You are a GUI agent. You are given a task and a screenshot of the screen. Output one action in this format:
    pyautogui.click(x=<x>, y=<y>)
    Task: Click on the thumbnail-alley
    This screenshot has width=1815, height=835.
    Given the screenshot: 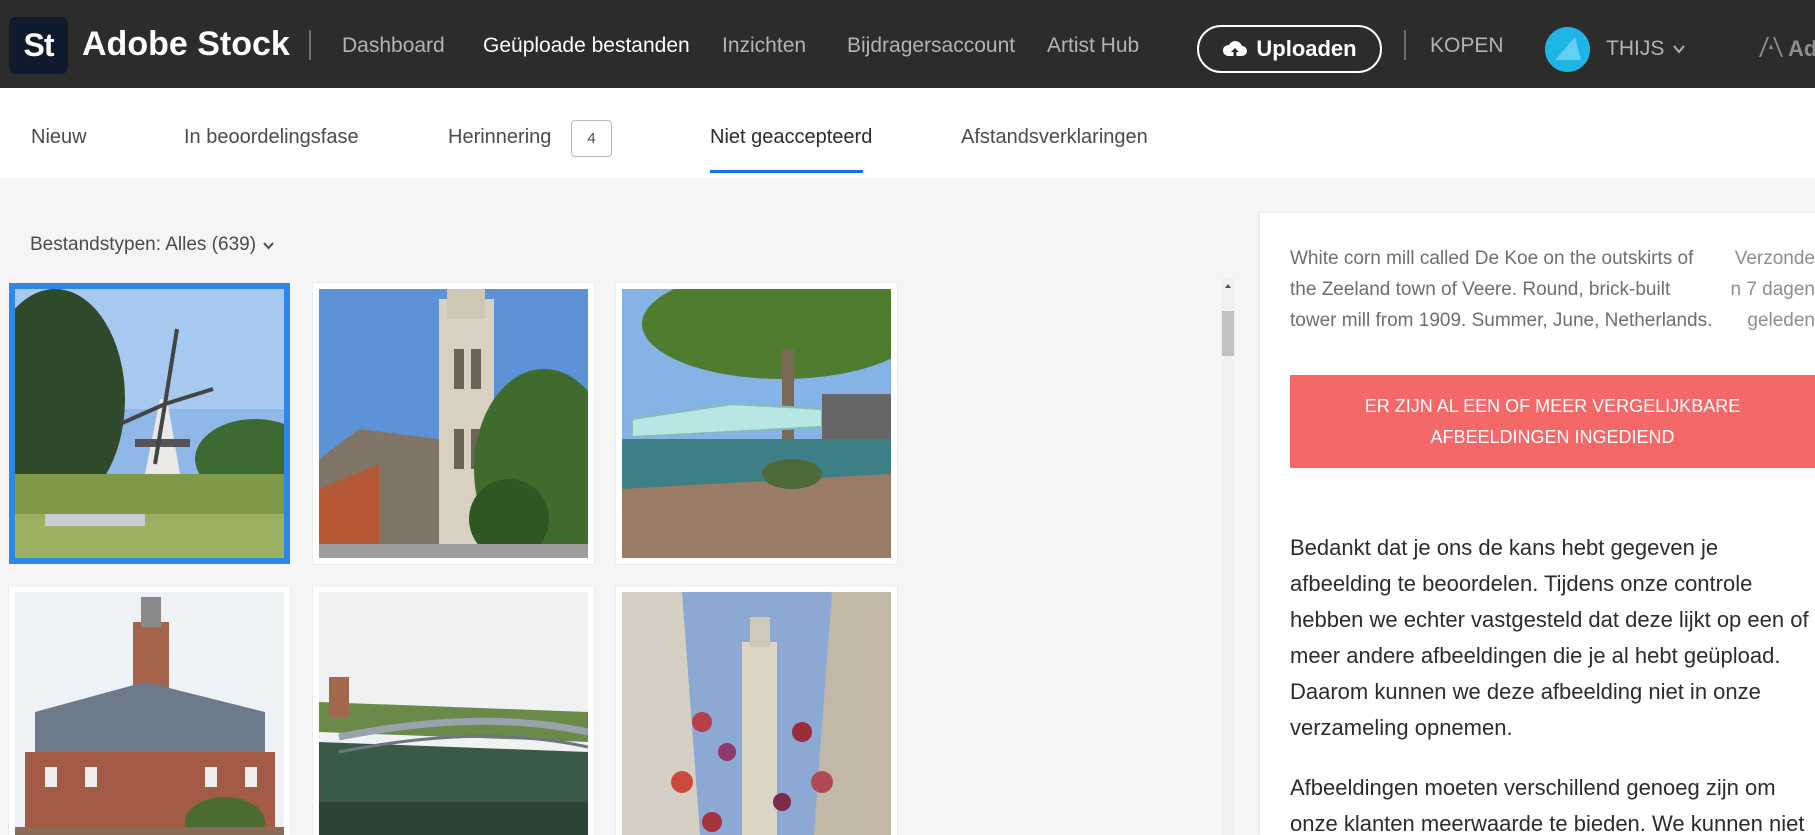 What is the action you would take?
    pyautogui.click(x=756, y=710)
    